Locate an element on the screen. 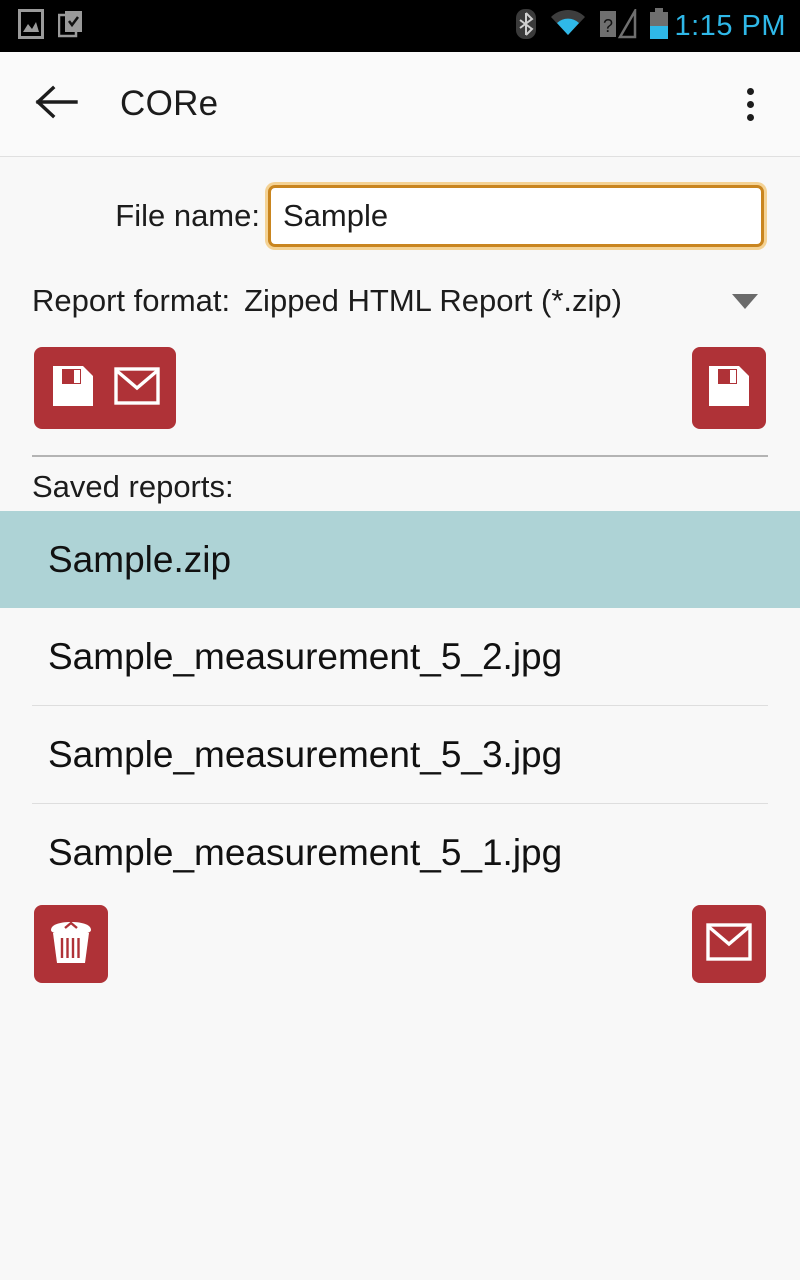 The height and width of the screenshot is (1280, 800). save-button is located at coordinates (729, 388).